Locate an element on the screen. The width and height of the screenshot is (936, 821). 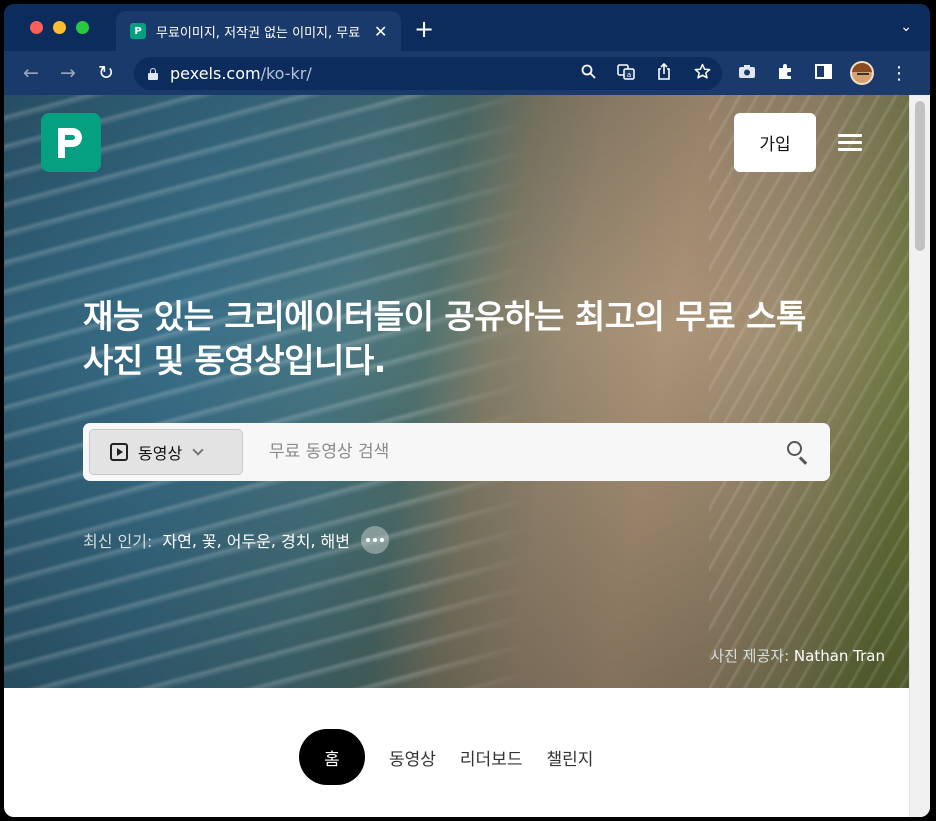
search-input is located at coordinates (519, 452).